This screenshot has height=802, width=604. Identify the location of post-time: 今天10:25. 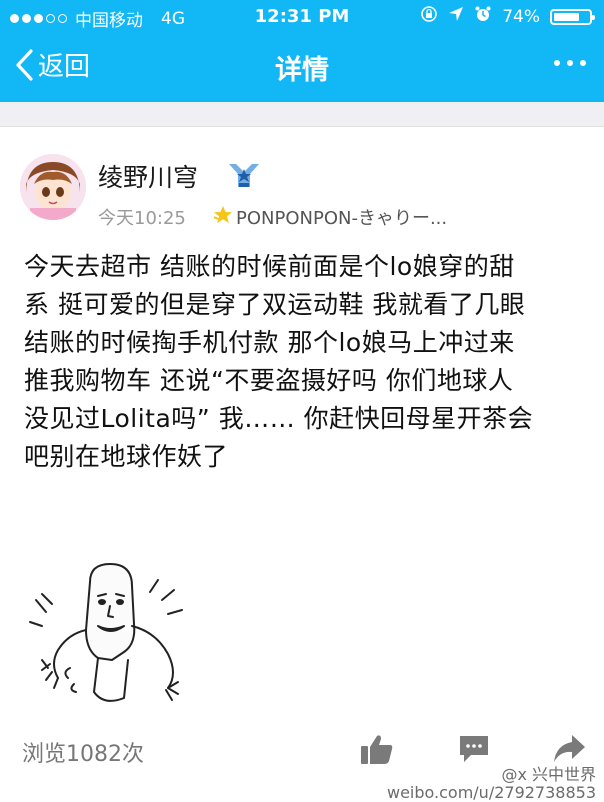
(142, 218).